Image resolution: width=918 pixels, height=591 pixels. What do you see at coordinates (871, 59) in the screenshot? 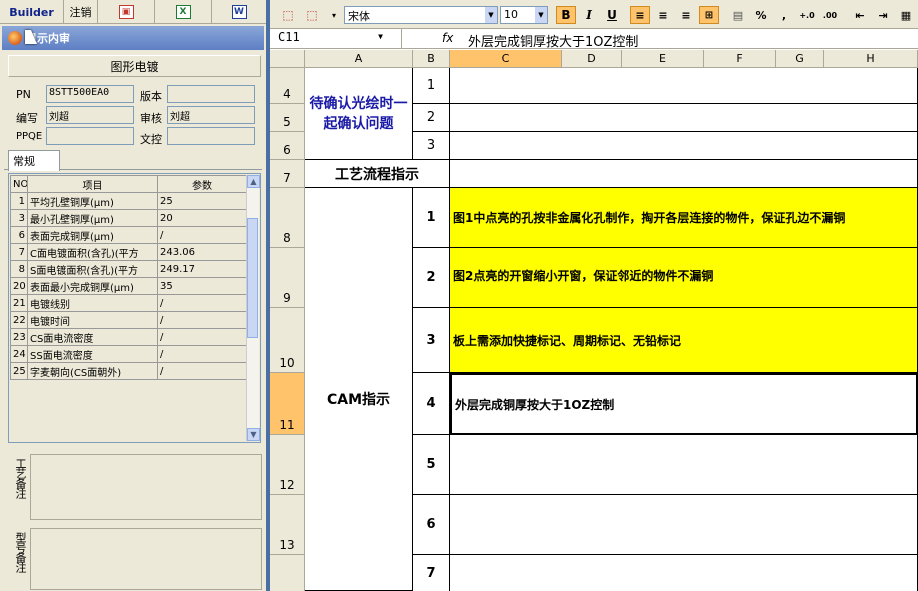
I see `col-header-h: H` at bounding box center [871, 59].